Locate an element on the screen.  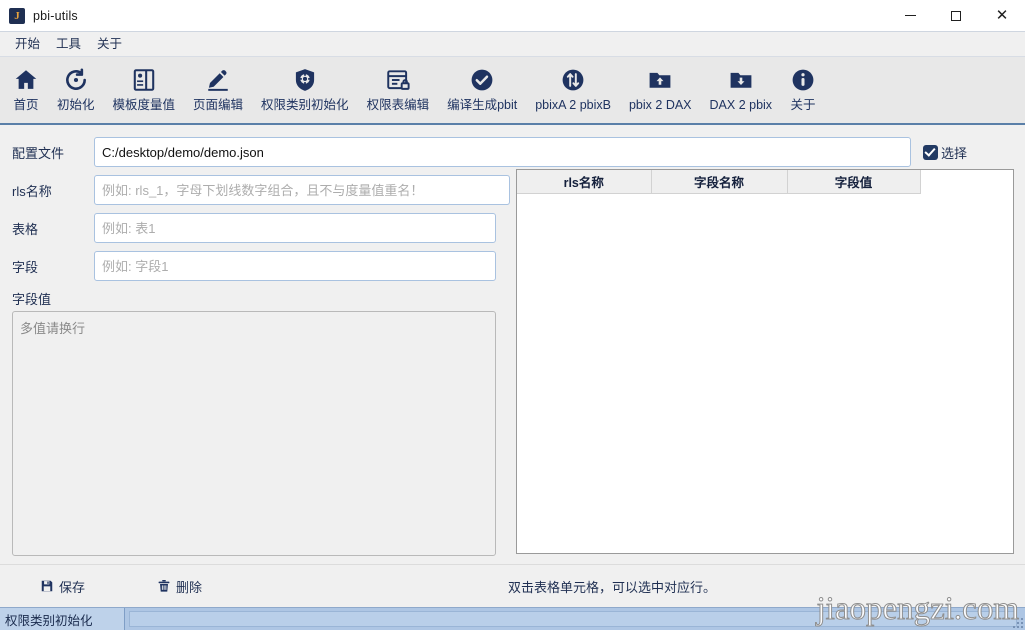
status-progress-field is located at coordinates (573, 619).